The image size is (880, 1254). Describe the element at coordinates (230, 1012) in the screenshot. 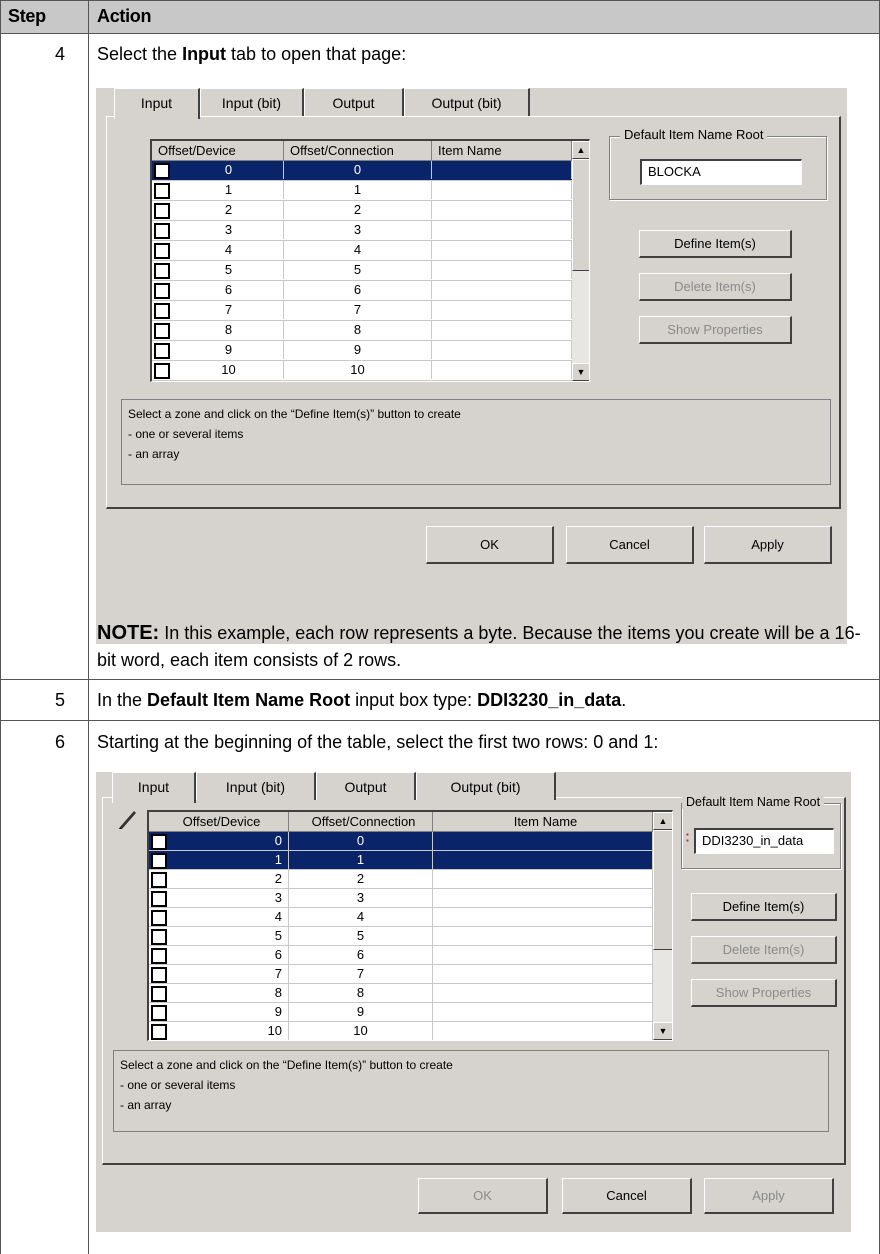

I see `table-cell-device: 9` at that location.